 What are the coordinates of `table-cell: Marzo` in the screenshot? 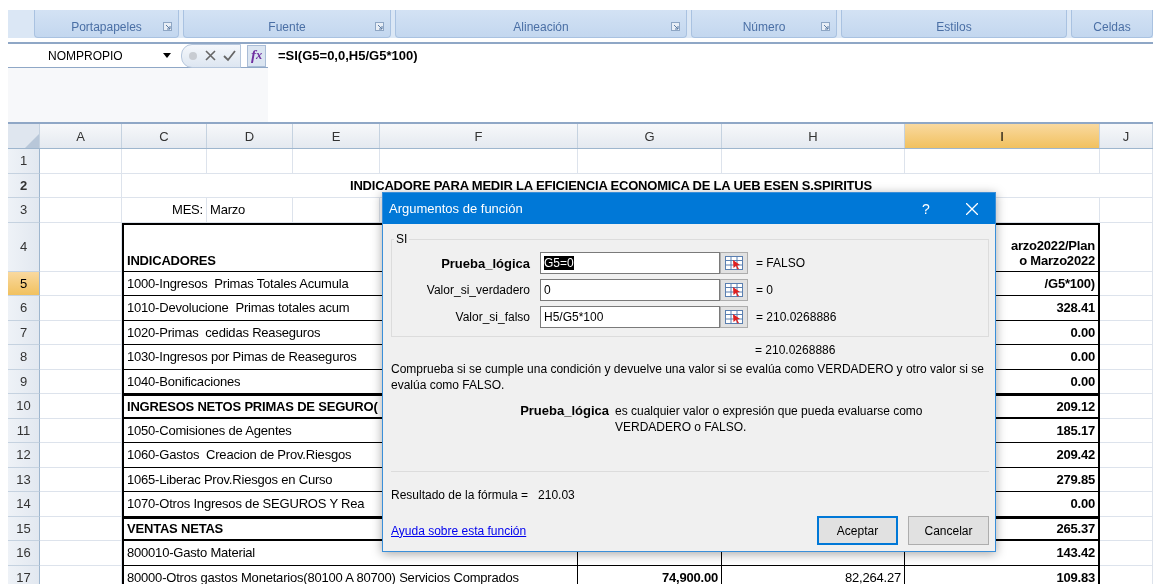 It's located at (250, 210).